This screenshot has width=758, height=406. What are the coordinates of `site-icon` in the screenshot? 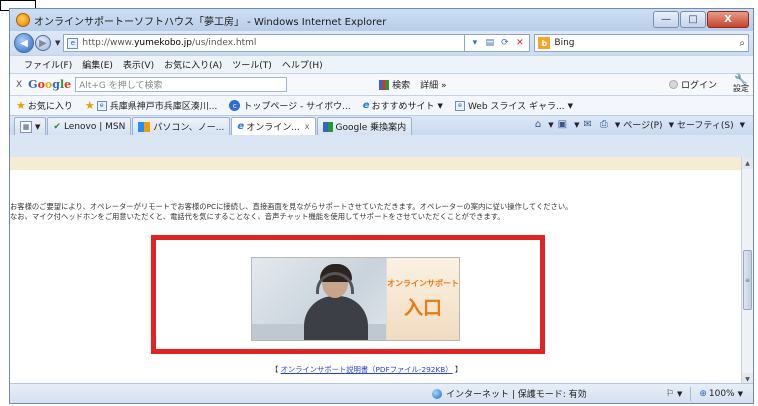 It's located at (144, 126).